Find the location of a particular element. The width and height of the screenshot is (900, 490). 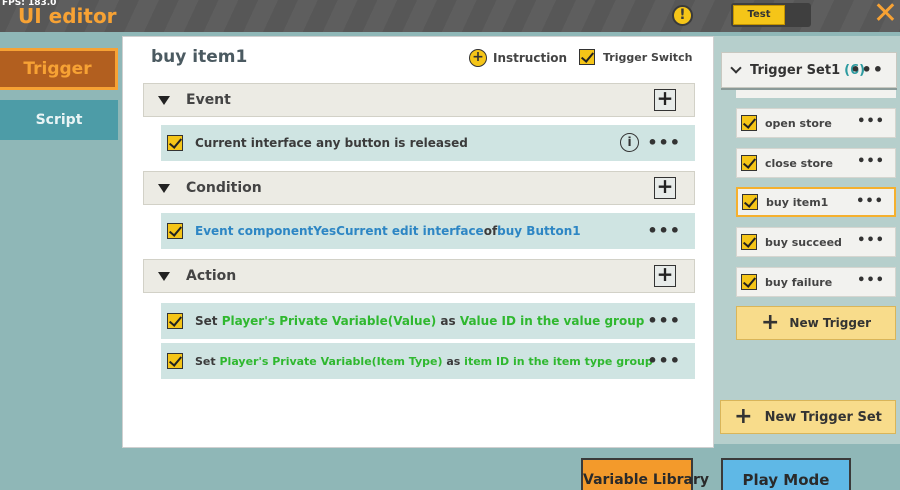

test-toggle: Test is located at coordinates (771, 15).